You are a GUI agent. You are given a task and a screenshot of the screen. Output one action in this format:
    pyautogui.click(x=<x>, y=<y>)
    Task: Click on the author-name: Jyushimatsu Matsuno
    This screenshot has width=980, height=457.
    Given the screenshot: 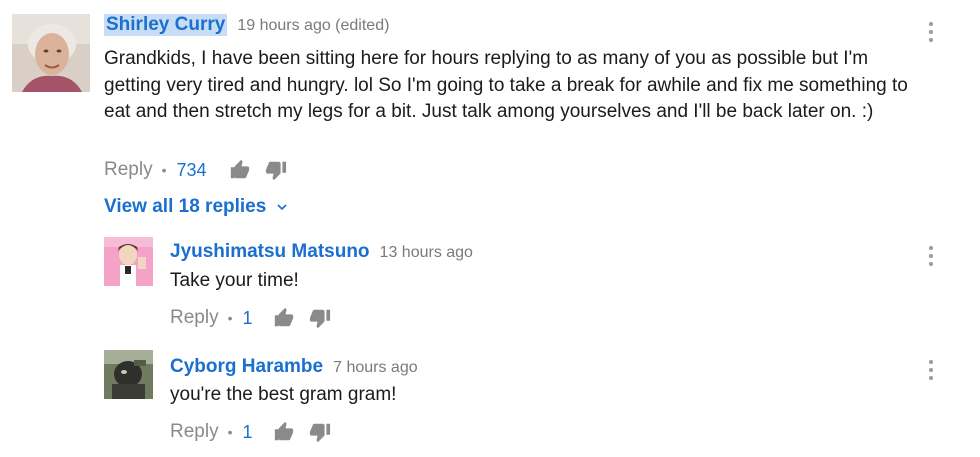 What is the action you would take?
    pyautogui.click(x=270, y=252)
    